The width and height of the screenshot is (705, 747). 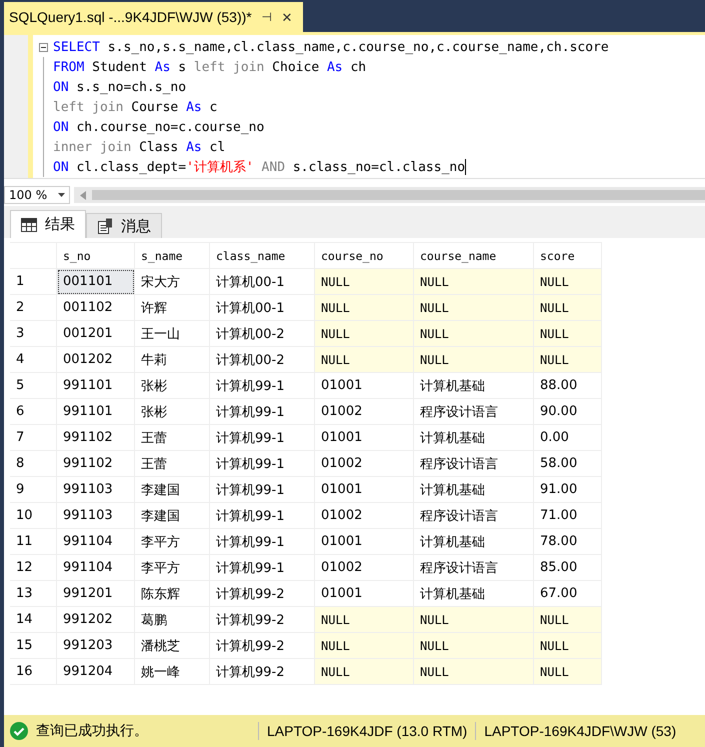 What do you see at coordinates (209, 67) in the screenshot?
I see `code-line: FROM Student As s left join Choice As ch` at bounding box center [209, 67].